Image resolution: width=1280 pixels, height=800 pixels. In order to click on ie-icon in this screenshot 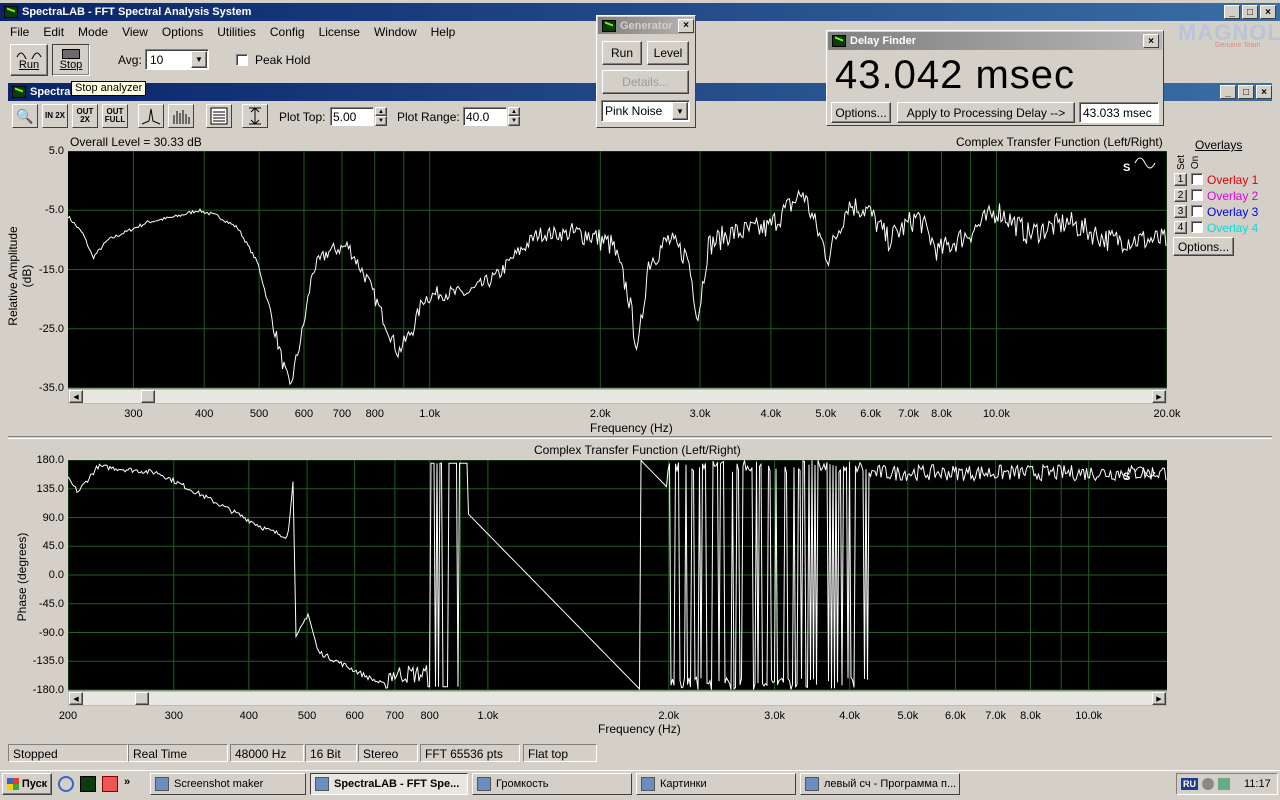, I will do `click(66, 784)`.